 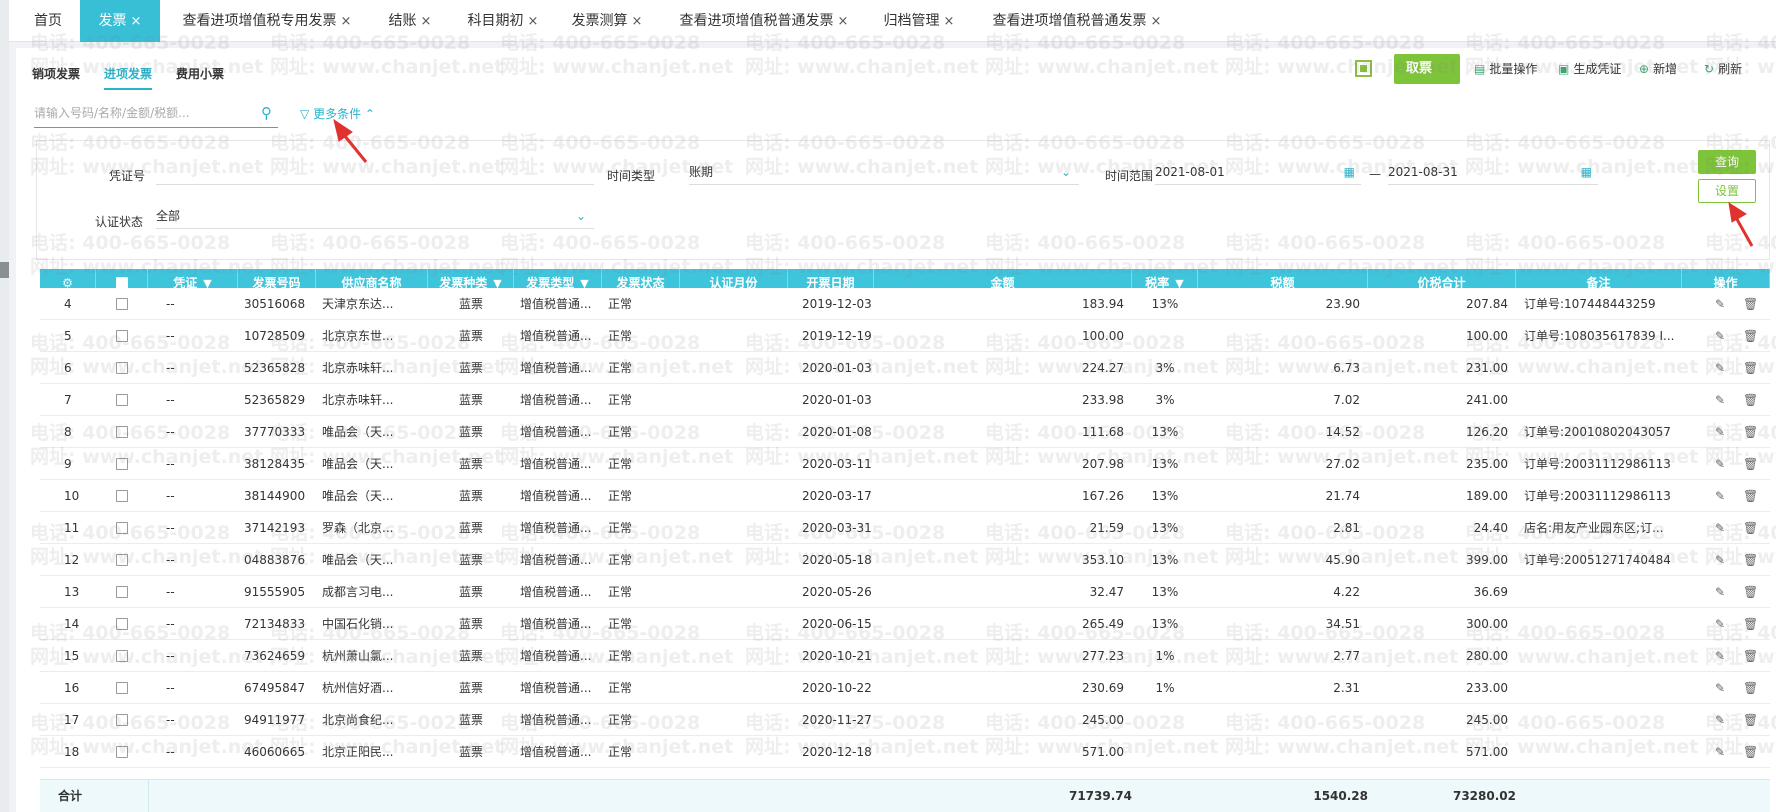 What do you see at coordinates (120, 21) in the screenshot?
I see `tab-1: 发票 ×` at bounding box center [120, 21].